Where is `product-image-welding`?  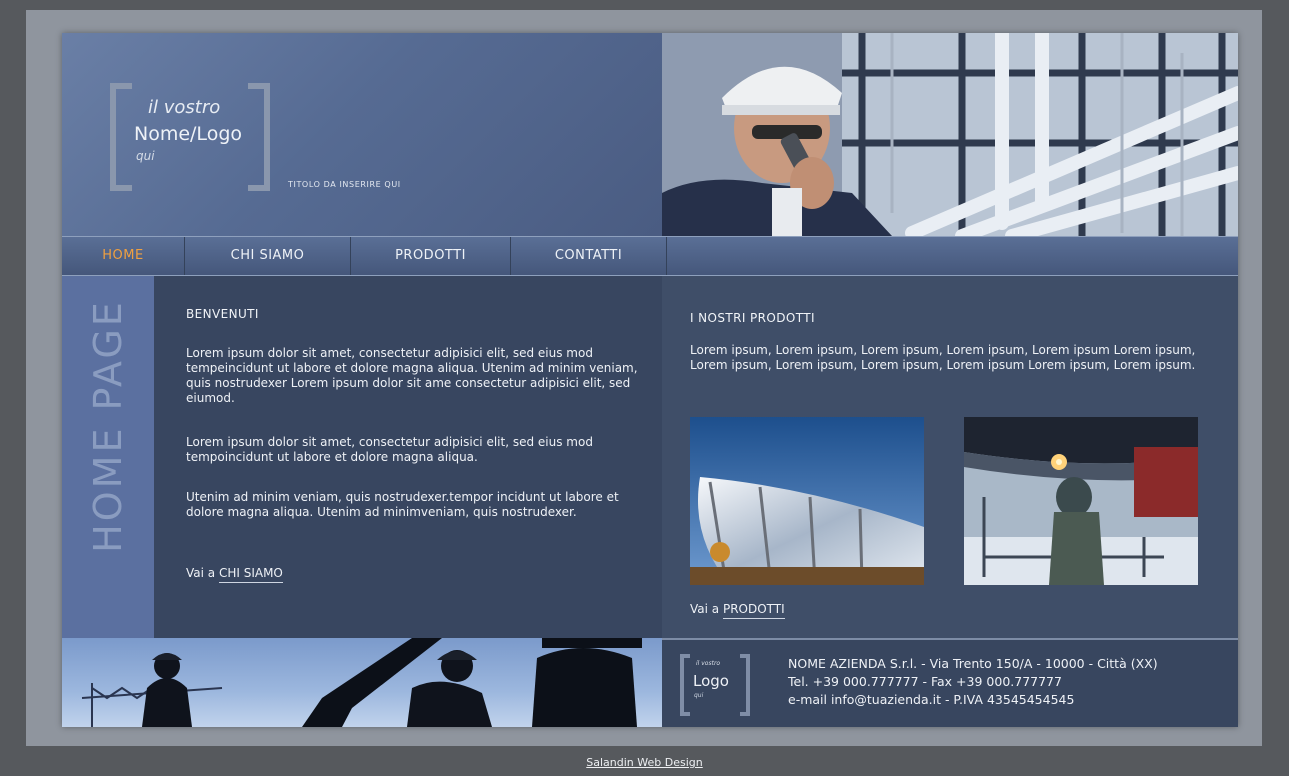 product-image-welding is located at coordinates (1081, 501).